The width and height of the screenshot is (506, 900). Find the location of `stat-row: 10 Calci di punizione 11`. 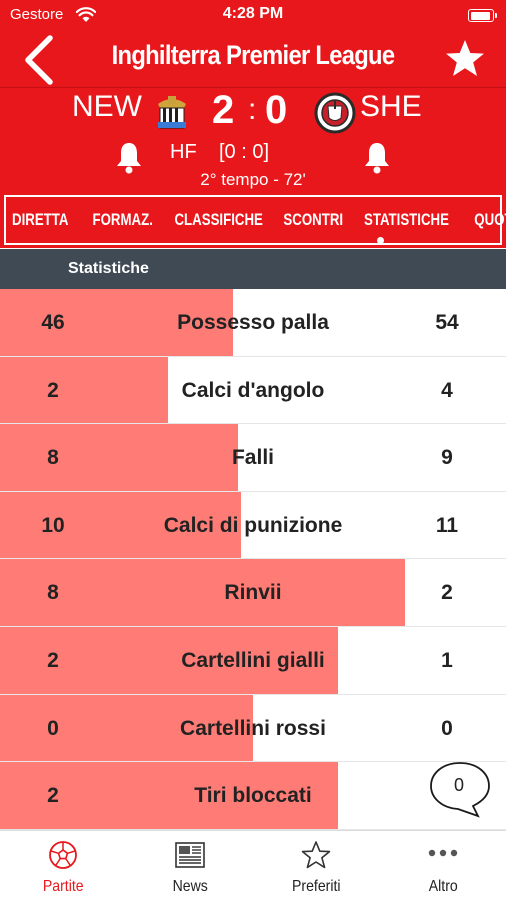

stat-row: 10 Calci di punizione 11 is located at coordinates (253, 525).